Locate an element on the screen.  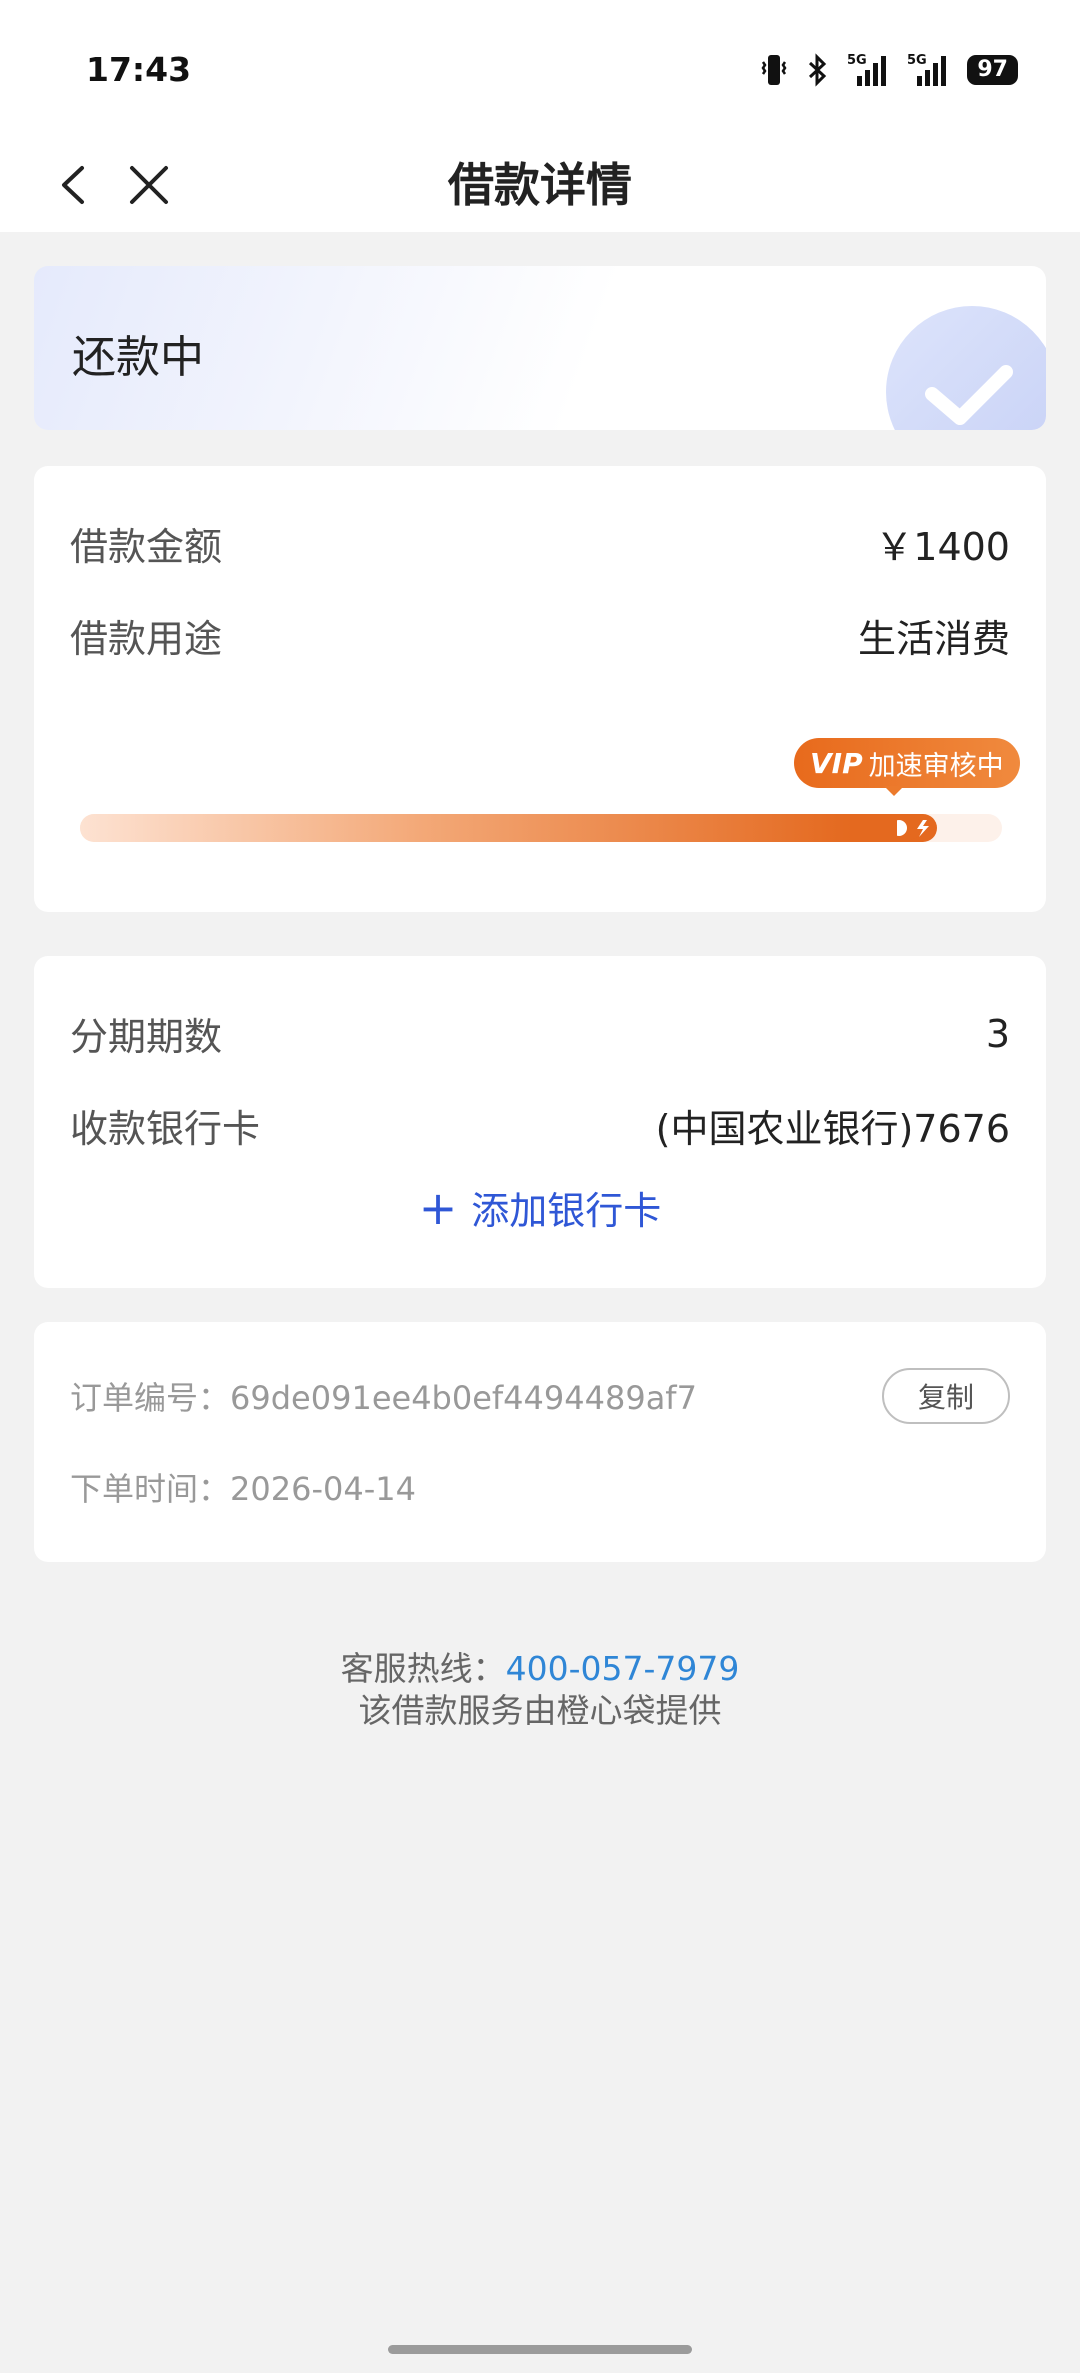
vibrate-icon is located at coordinates (774, 70).